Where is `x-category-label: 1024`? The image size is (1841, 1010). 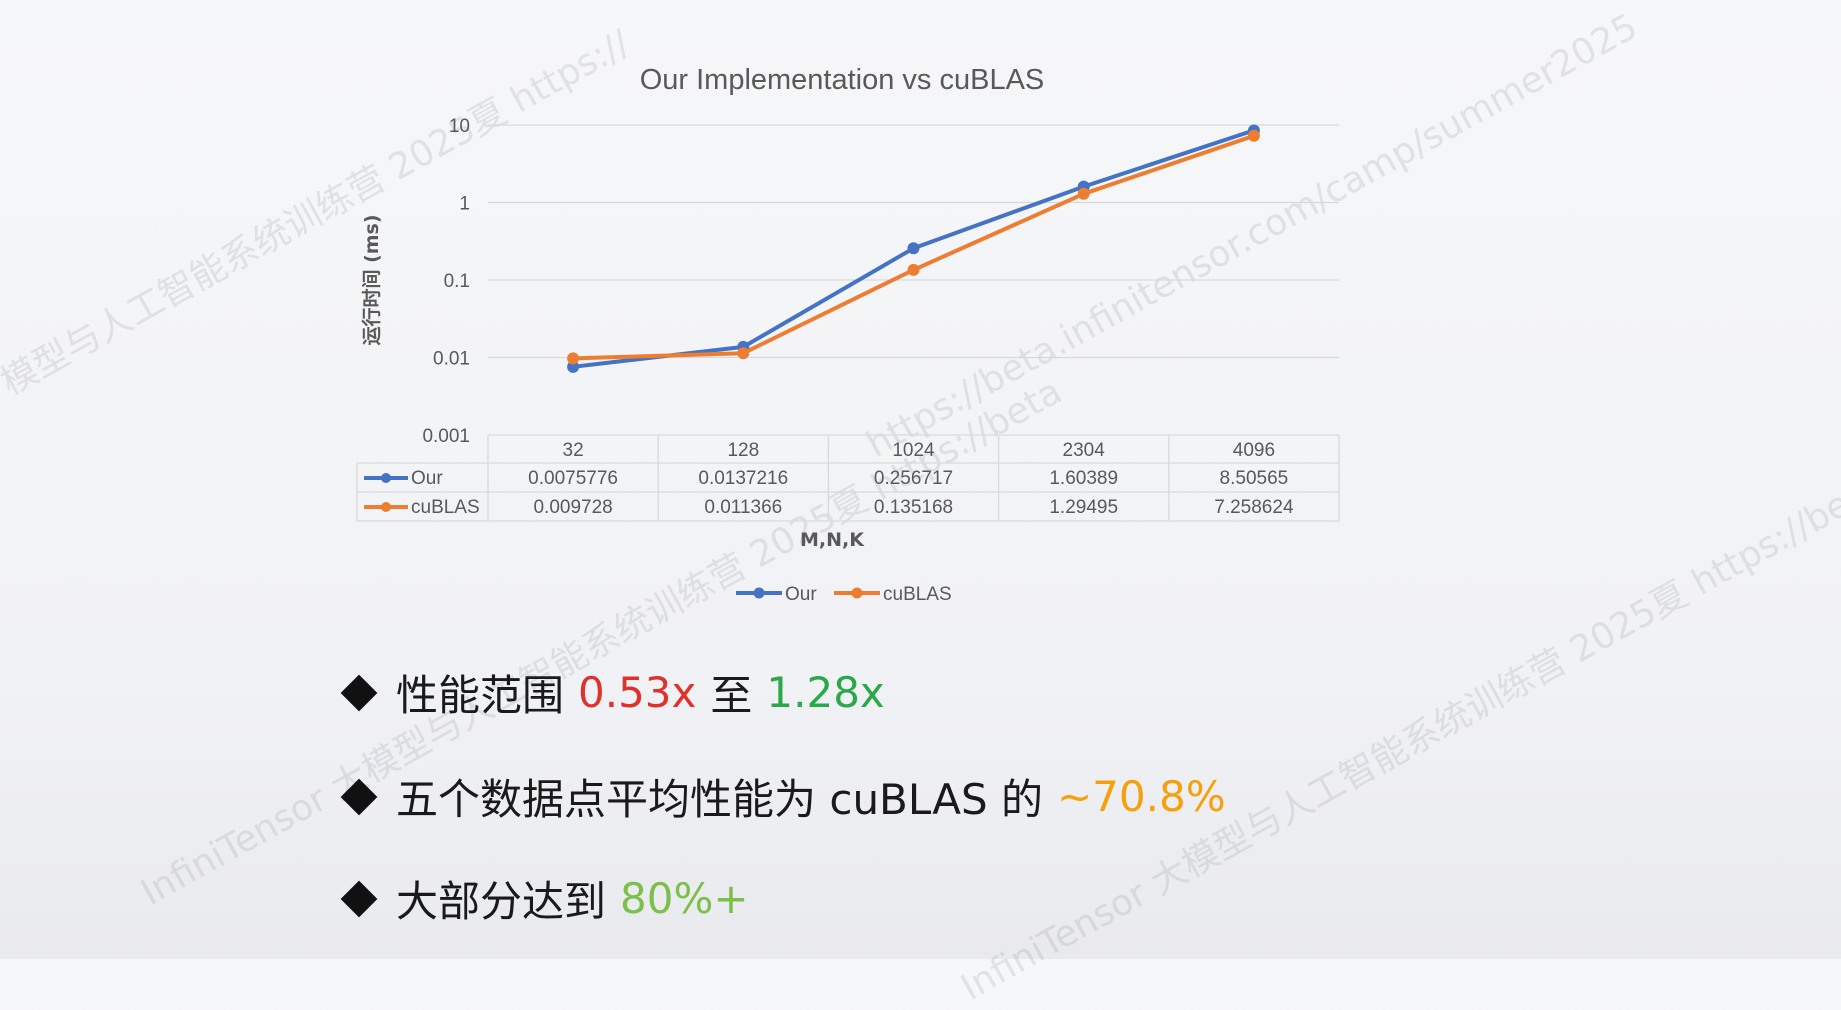 x-category-label: 1024 is located at coordinates (913, 450).